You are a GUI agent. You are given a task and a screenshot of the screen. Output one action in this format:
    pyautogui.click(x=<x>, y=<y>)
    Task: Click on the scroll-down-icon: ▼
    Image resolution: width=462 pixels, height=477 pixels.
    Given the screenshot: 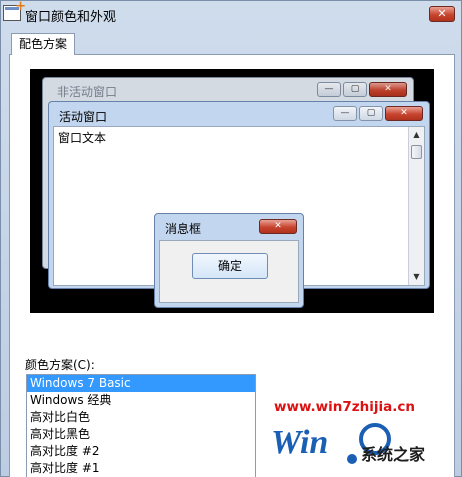 What is the action you would take?
    pyautogui.click(x=416, y=276)
    